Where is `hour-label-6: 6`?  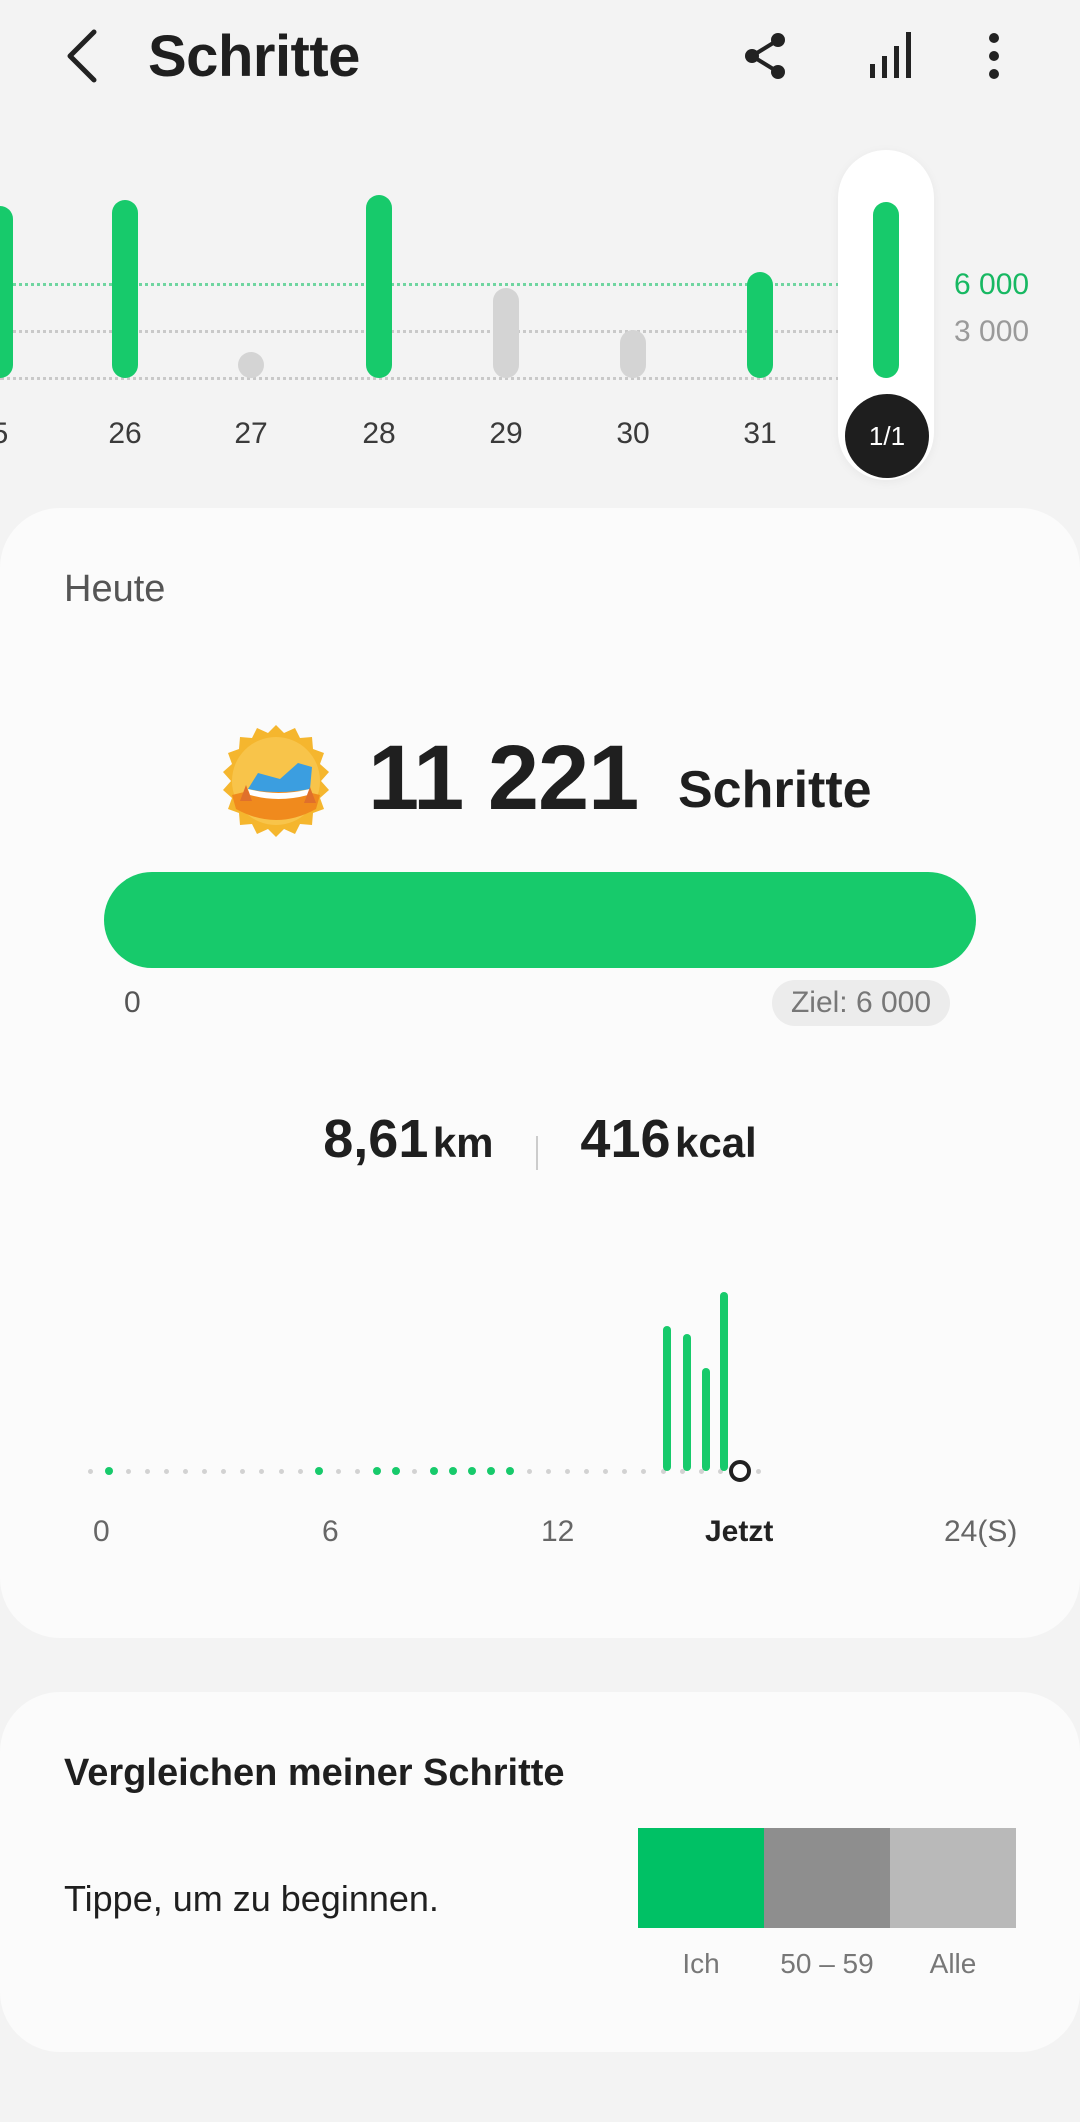 hour-label-6: 6 is located at coordinates (330, 1531).